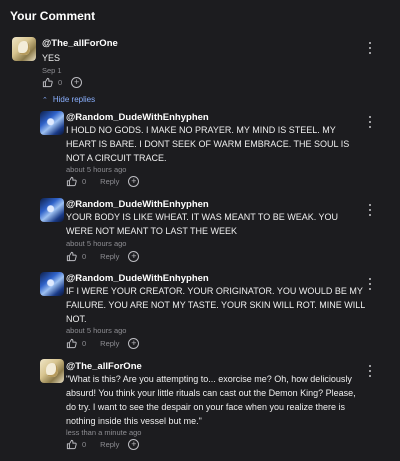 The width and height of the screenshot is (400, 461). Describe the element at coordinates (52, 70) in the screenshot. I see `comment-time: Sep 1` at that location.